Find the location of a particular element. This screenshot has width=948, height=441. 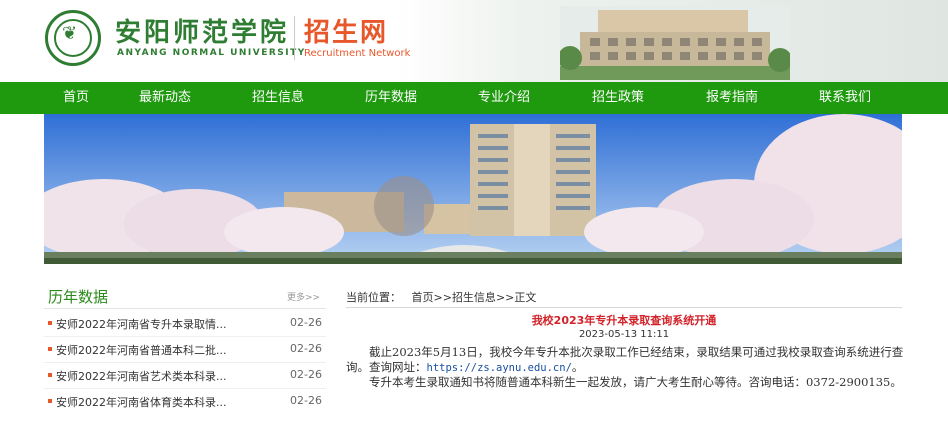

list-item: 安师2022年河南省体育类本科录... 02-26 is located at coordinates (185, 402).